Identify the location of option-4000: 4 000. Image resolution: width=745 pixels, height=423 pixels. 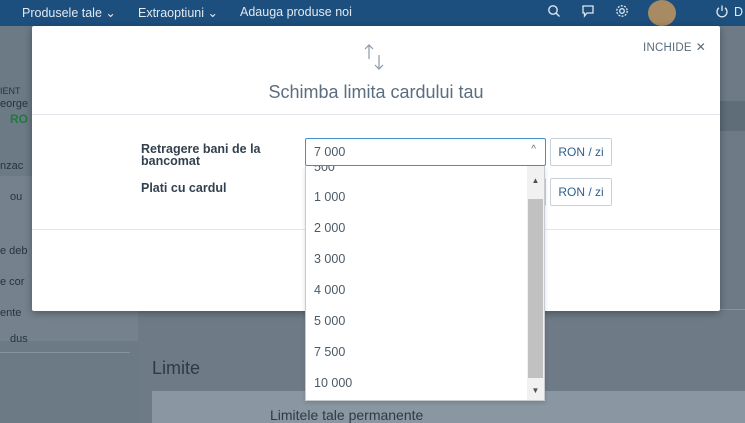
(417, 290).